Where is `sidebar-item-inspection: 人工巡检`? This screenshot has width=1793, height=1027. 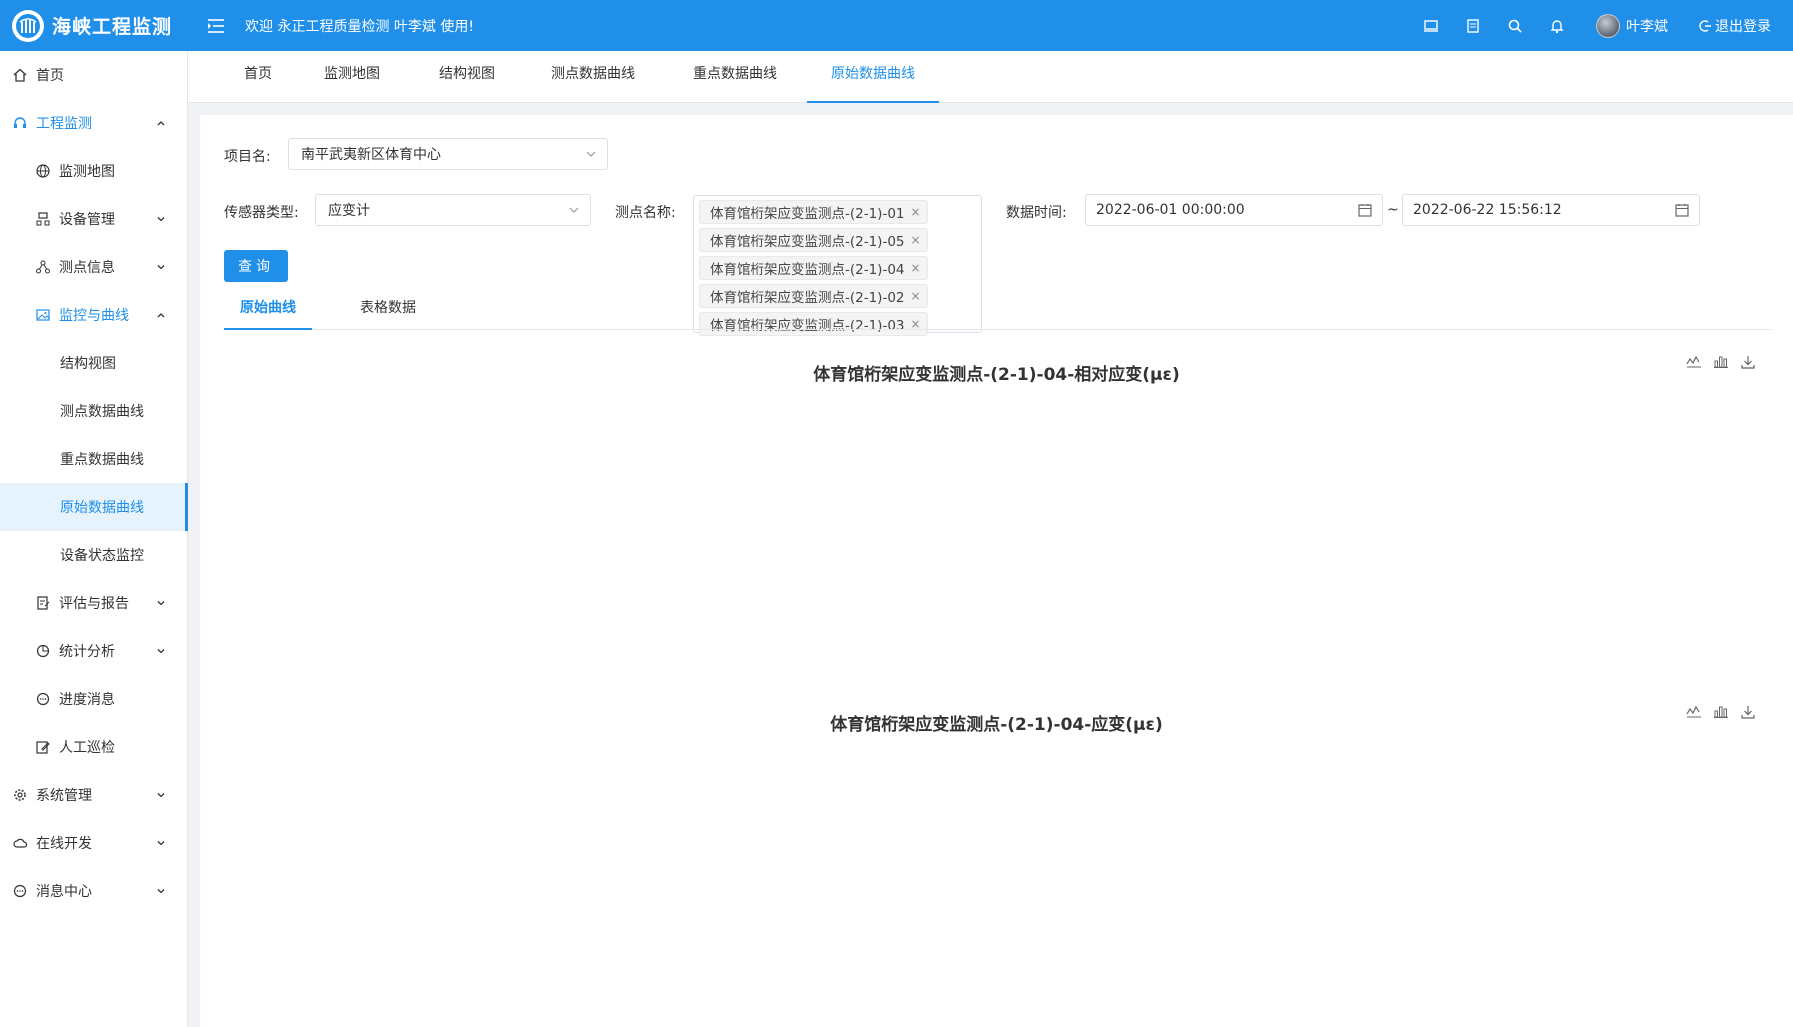 sidebar-item-inspection: 人工巡检 is located at coordinates (94, 747).